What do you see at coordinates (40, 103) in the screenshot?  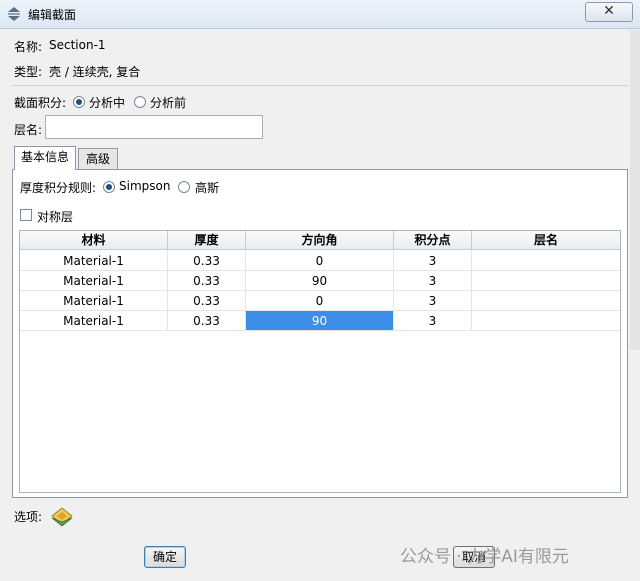 I see `integration-label: 截面积分:` at bounding box center [40, 103].